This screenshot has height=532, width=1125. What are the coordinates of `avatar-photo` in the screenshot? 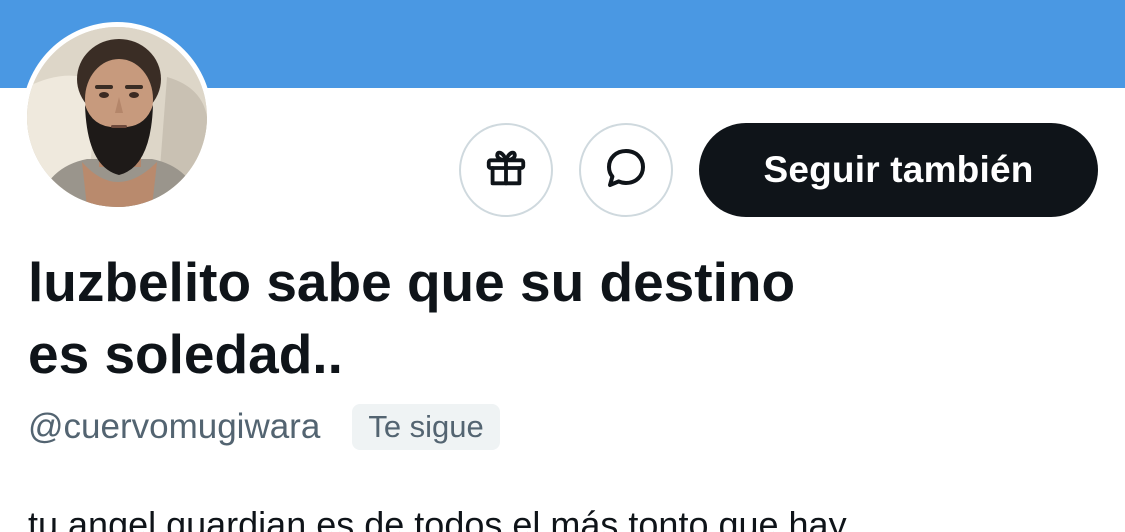 It's located at (117, 117).